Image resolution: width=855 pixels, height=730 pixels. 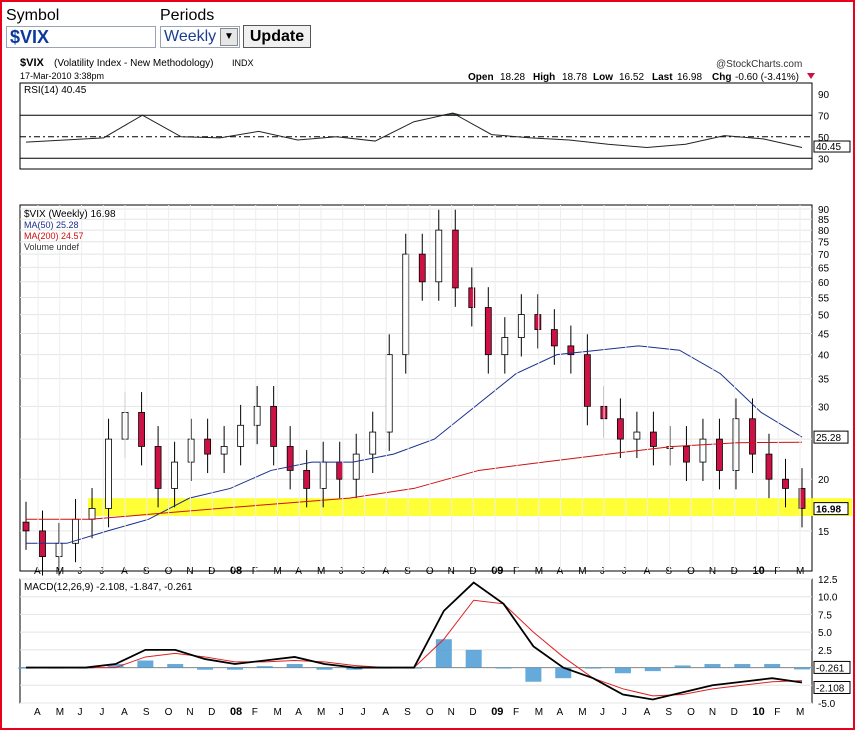 What do you see at coordinates (824, 159) in the screenshot?
I see `rsi-tick-label: 30` at bounding box center [824, 159].